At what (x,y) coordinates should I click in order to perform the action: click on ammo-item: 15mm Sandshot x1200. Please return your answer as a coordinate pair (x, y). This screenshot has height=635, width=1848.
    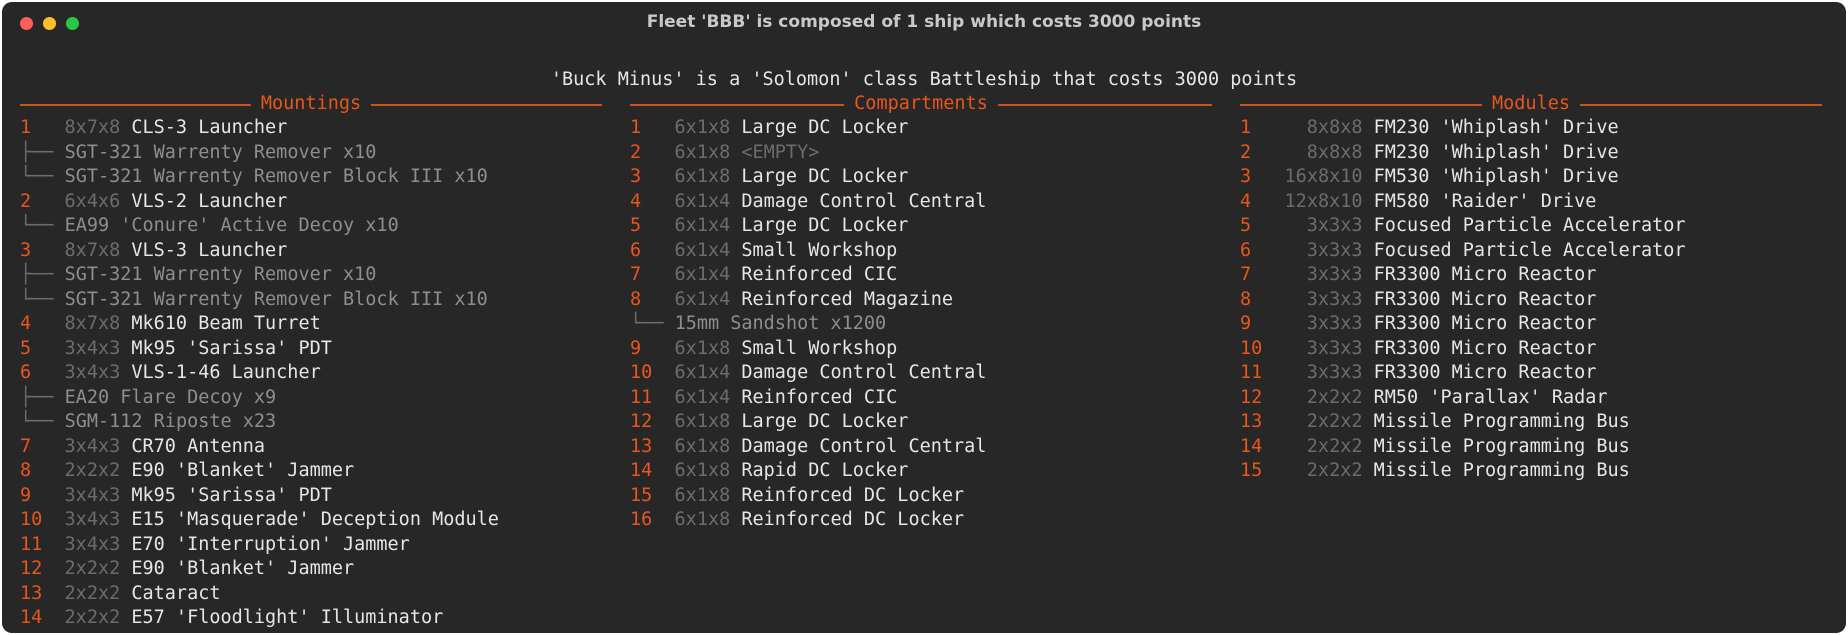
    Looking at the image, I should click on (780, 323).